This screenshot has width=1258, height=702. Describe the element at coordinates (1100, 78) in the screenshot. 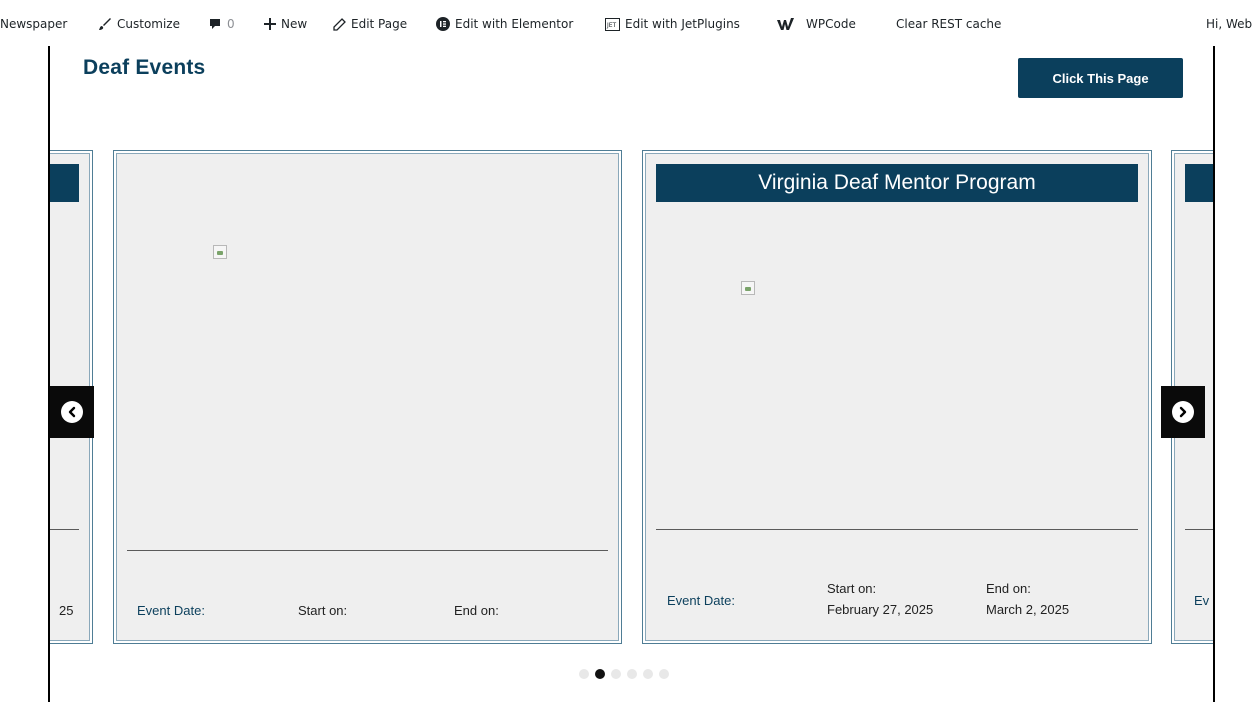

I see `click-this-page-button: Click This Page` at that location.